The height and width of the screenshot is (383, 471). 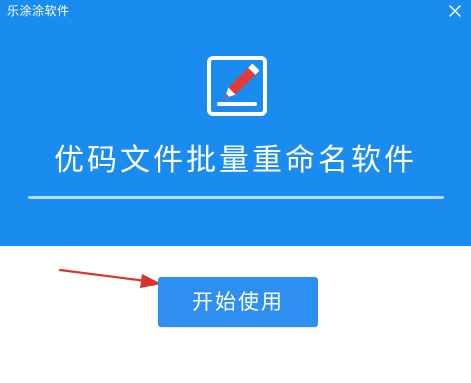 What do you see at coordinates (237, 86) in the screenshot?
I see `edit-document-icon` at bounding box center [237, 86].